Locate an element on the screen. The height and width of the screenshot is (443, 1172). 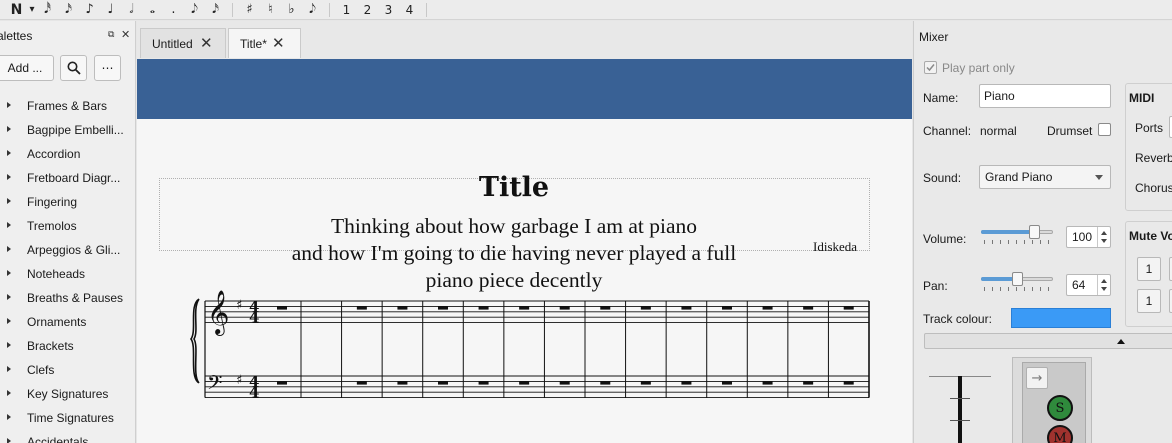
pan-slider-ticks is located at coordinates (1017, 289).